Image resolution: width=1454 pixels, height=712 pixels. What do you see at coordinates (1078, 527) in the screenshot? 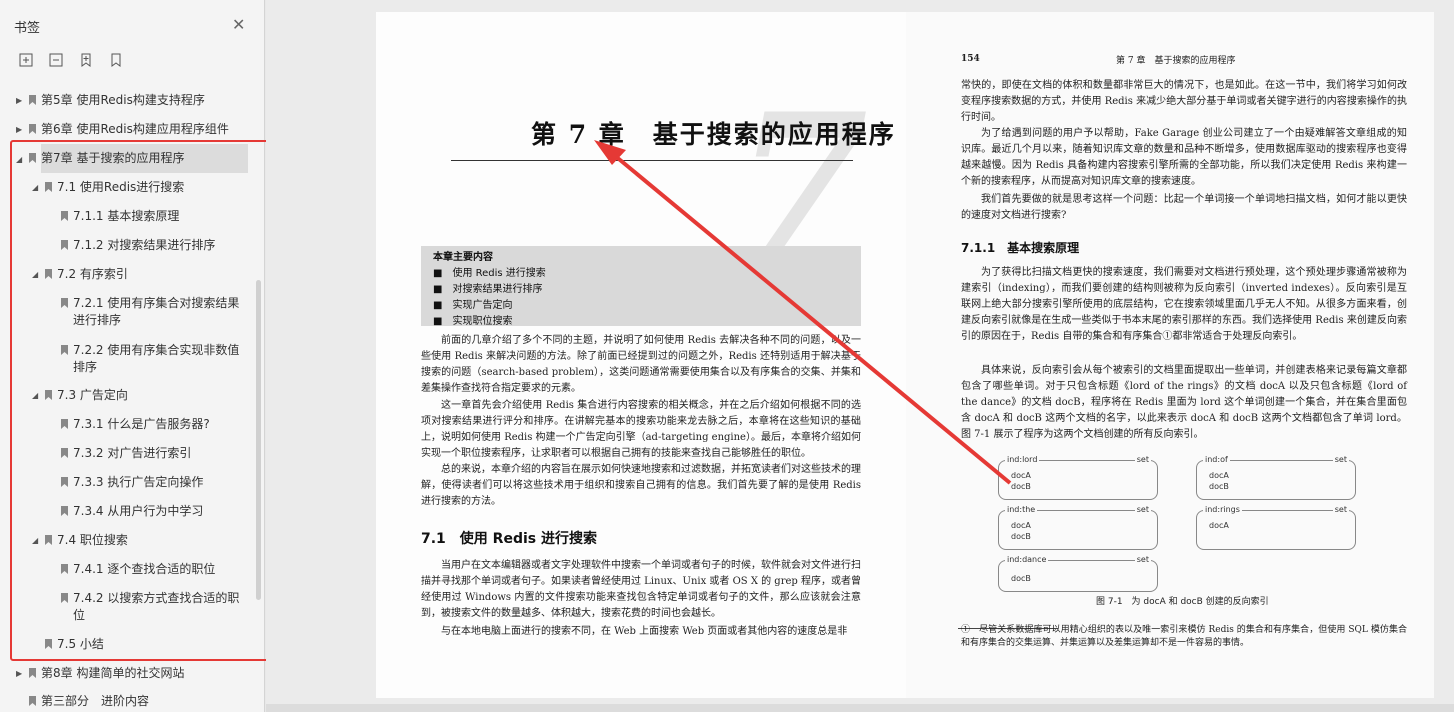
I see `index-set-box: ind:the set docA docB` at bounding box center [1078, 527].